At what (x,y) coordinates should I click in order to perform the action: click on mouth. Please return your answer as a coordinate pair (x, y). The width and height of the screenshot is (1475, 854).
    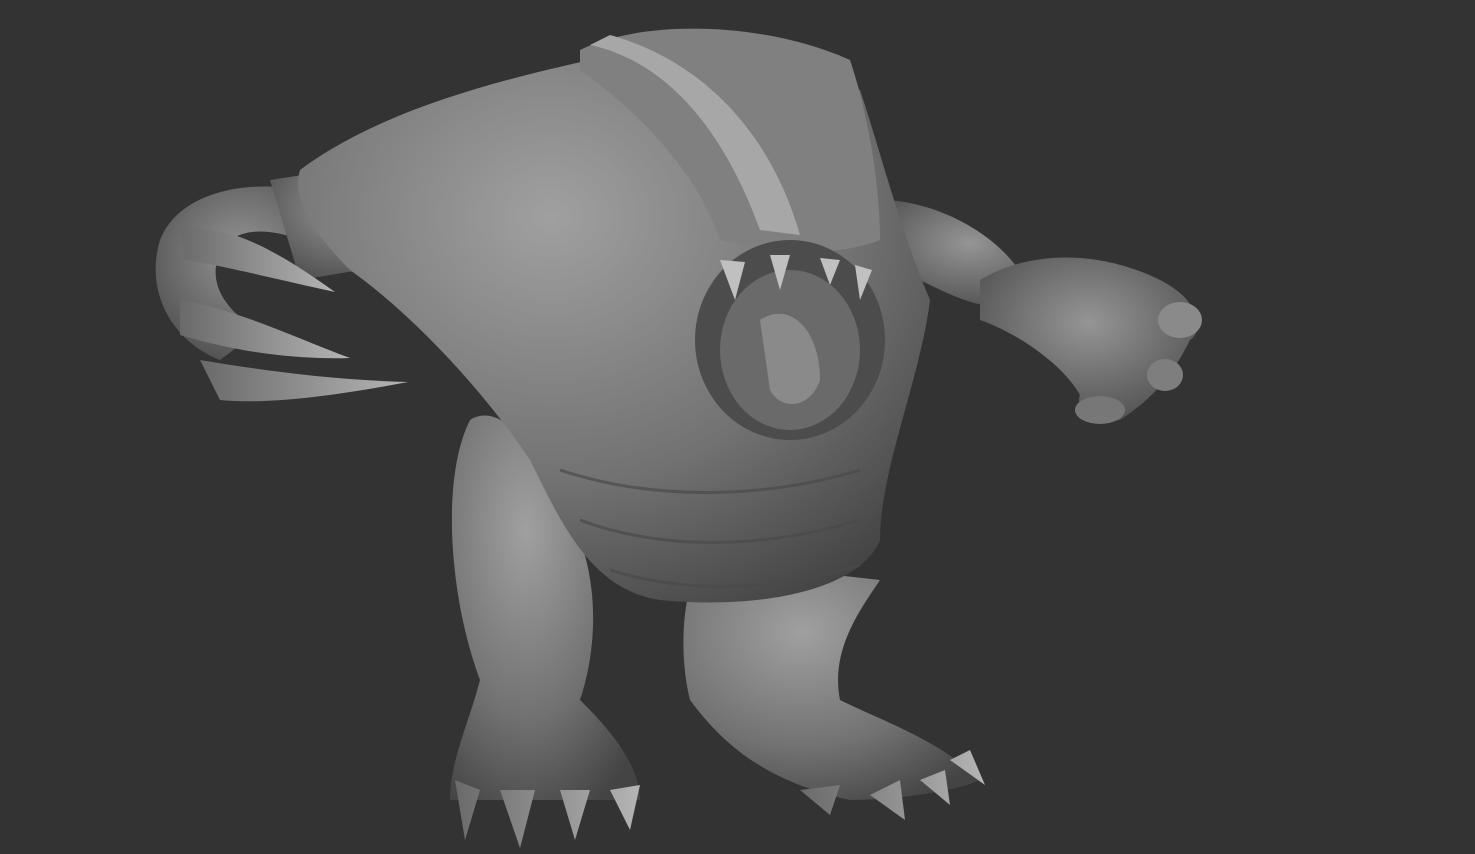
    Looking at the image, I should click on (790, 340).